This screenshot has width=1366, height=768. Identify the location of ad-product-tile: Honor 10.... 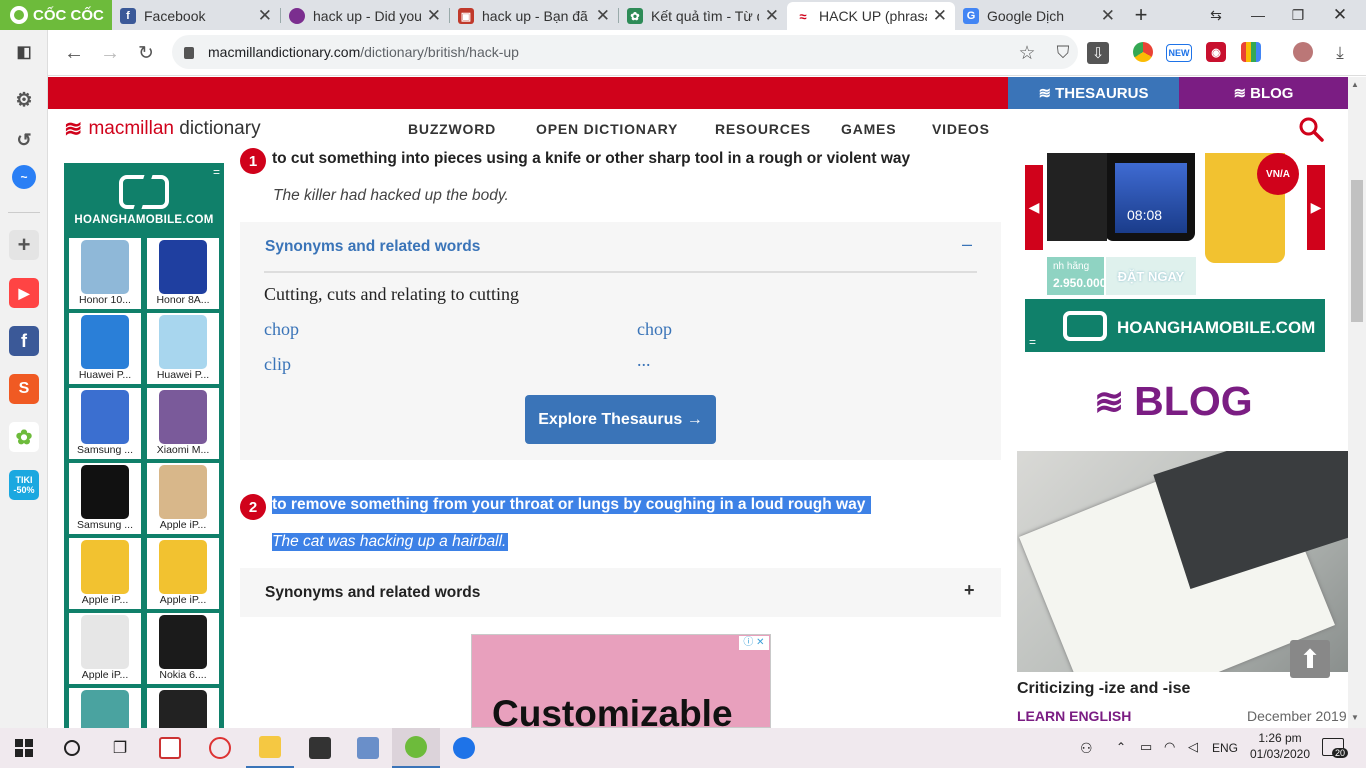
(105, 273).